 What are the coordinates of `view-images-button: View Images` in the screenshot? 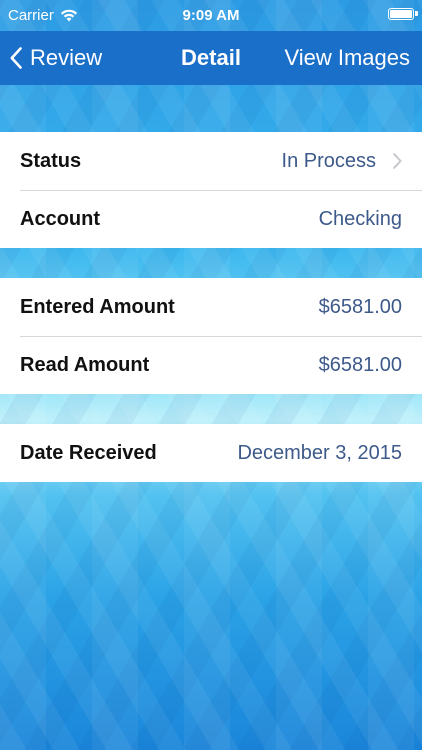 It's located at (347, 58).